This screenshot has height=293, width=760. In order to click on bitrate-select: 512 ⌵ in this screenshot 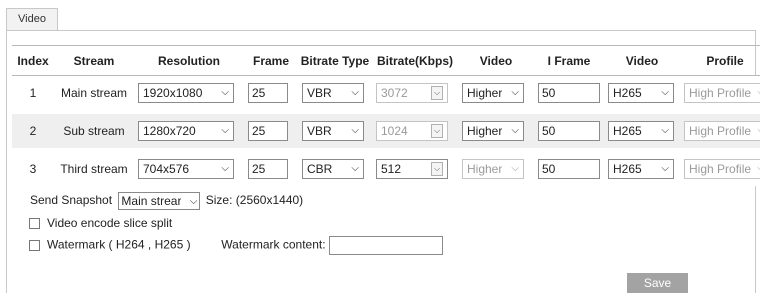, I will do `click(412, 168)`.